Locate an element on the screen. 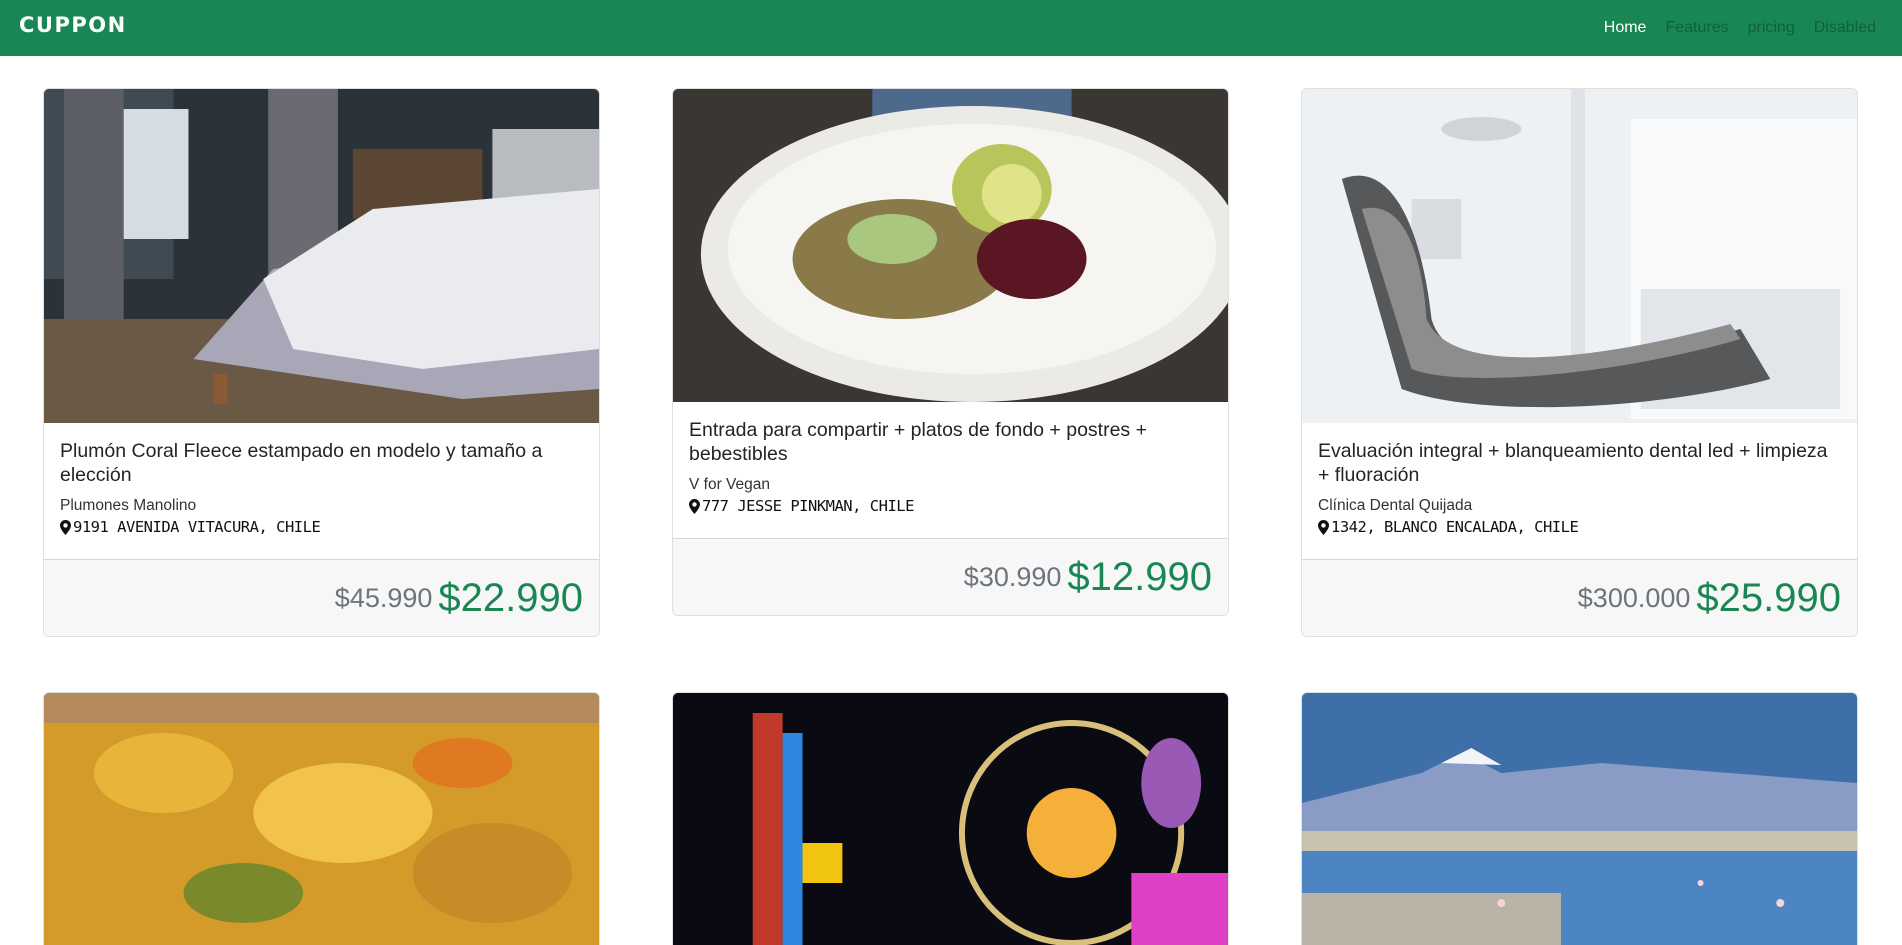 The height and width of the screenshot is (945, 1902). nav-link-pricing: pricing is located at coordinates (1771, 28).